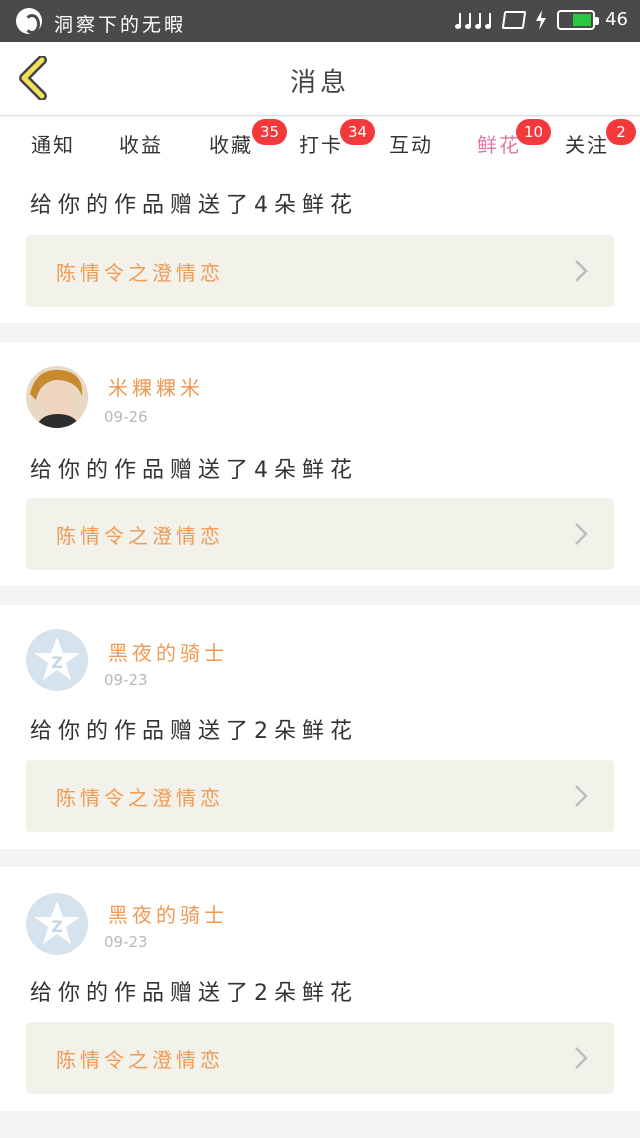  Describe the element at coordinates (331, 141) in the screenshot. I see `tab-checkin: 打卡 34` at that location.